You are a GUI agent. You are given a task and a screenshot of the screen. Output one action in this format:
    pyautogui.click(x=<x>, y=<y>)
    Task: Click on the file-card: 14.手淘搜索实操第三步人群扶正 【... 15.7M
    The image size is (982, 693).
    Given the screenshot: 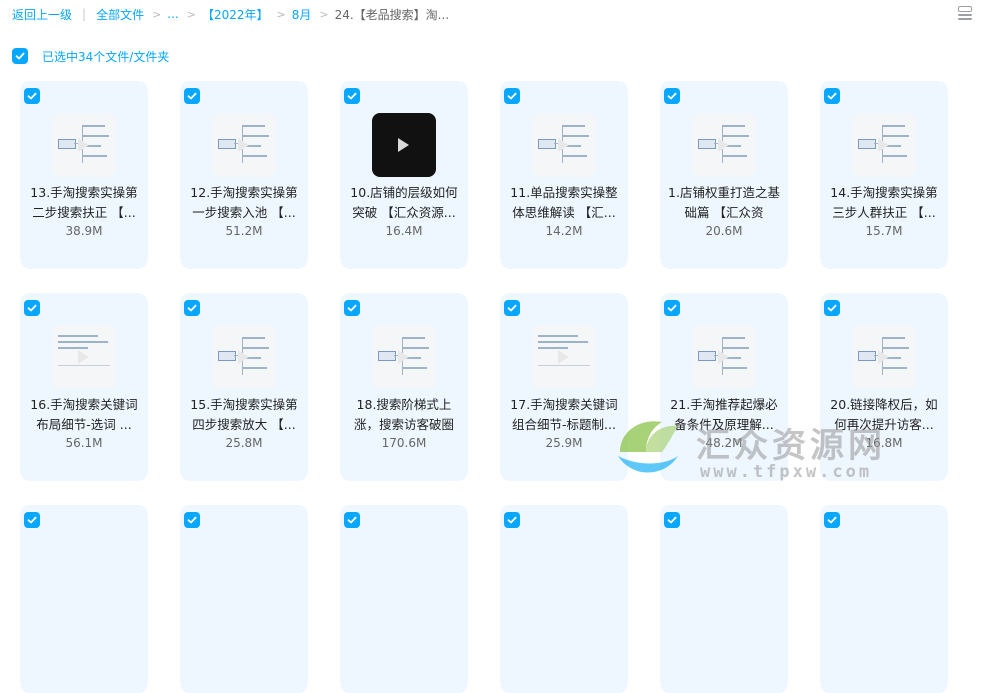 What is the action you would take?
    pyautogui.click(x=884, y=175)
    